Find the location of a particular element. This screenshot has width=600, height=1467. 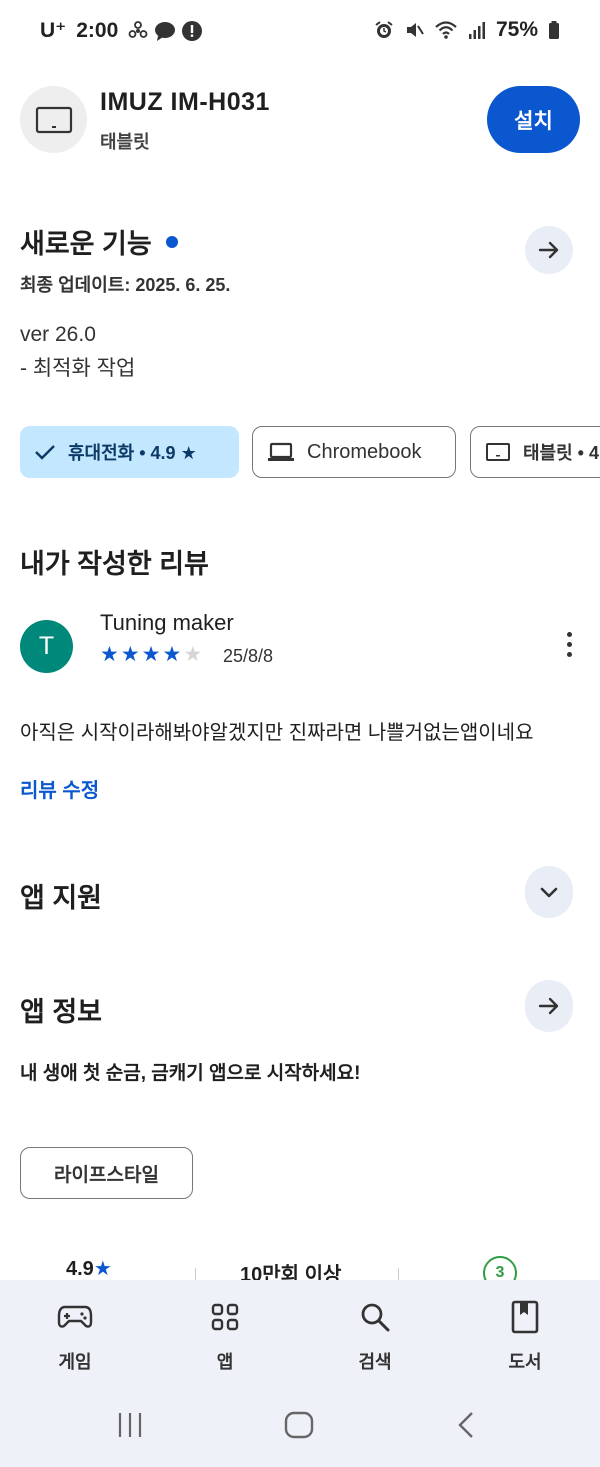

device-chips: 휴대전화 • 4.9 ★ Chromebook 태블릿 • 4 is located at coordinates (310, 453).